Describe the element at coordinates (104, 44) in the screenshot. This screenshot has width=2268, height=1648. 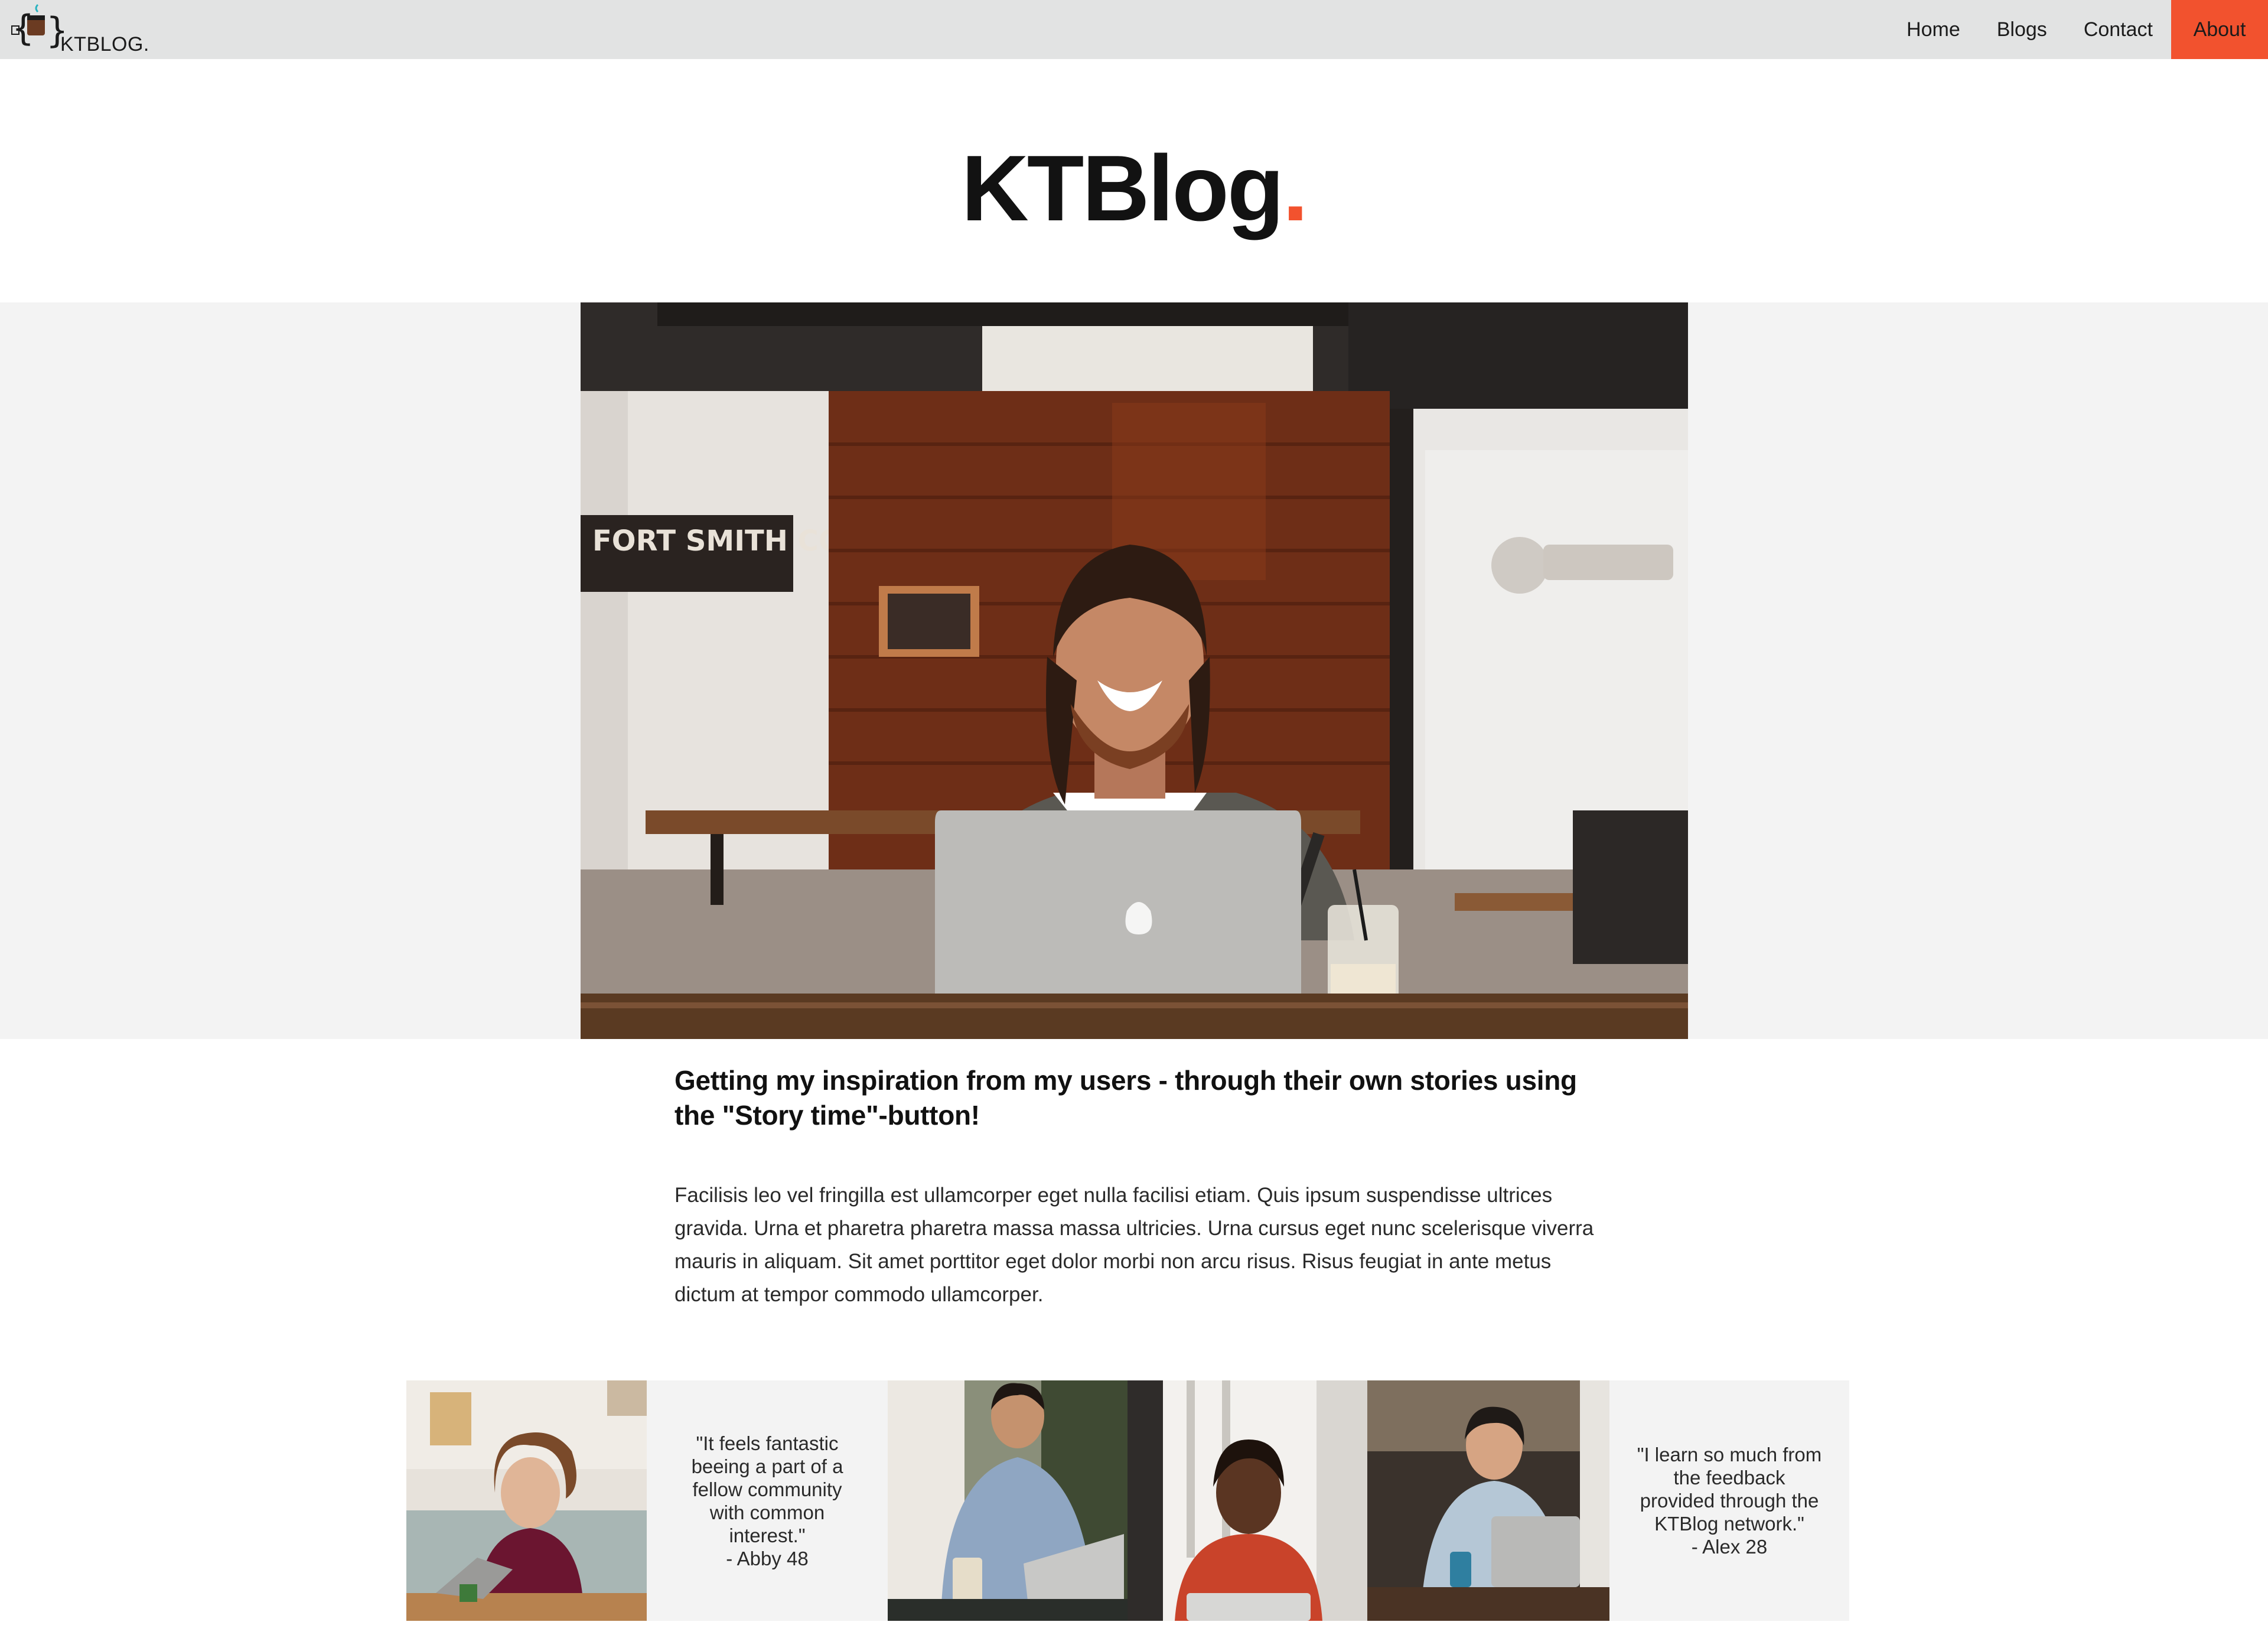
I see `logo-text: KTBLOG.` at that location.